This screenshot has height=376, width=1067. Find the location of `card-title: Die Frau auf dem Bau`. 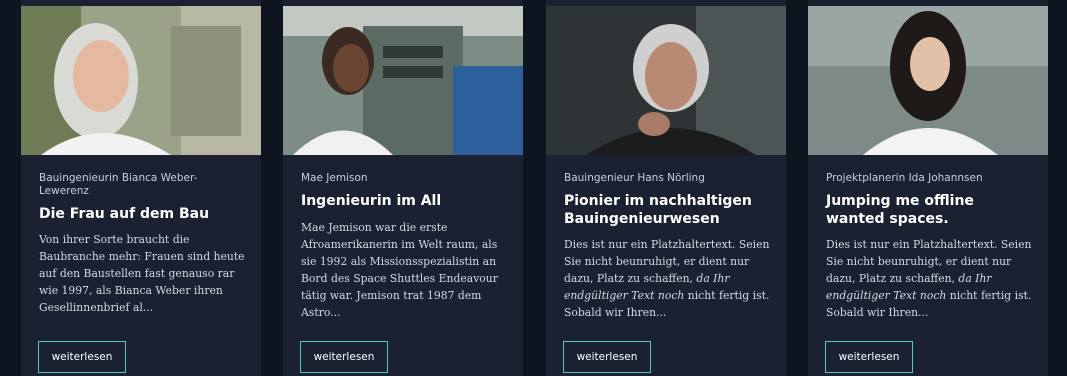

card-title: Die Frau auf dem Bau is located at coordinates (144, 214).